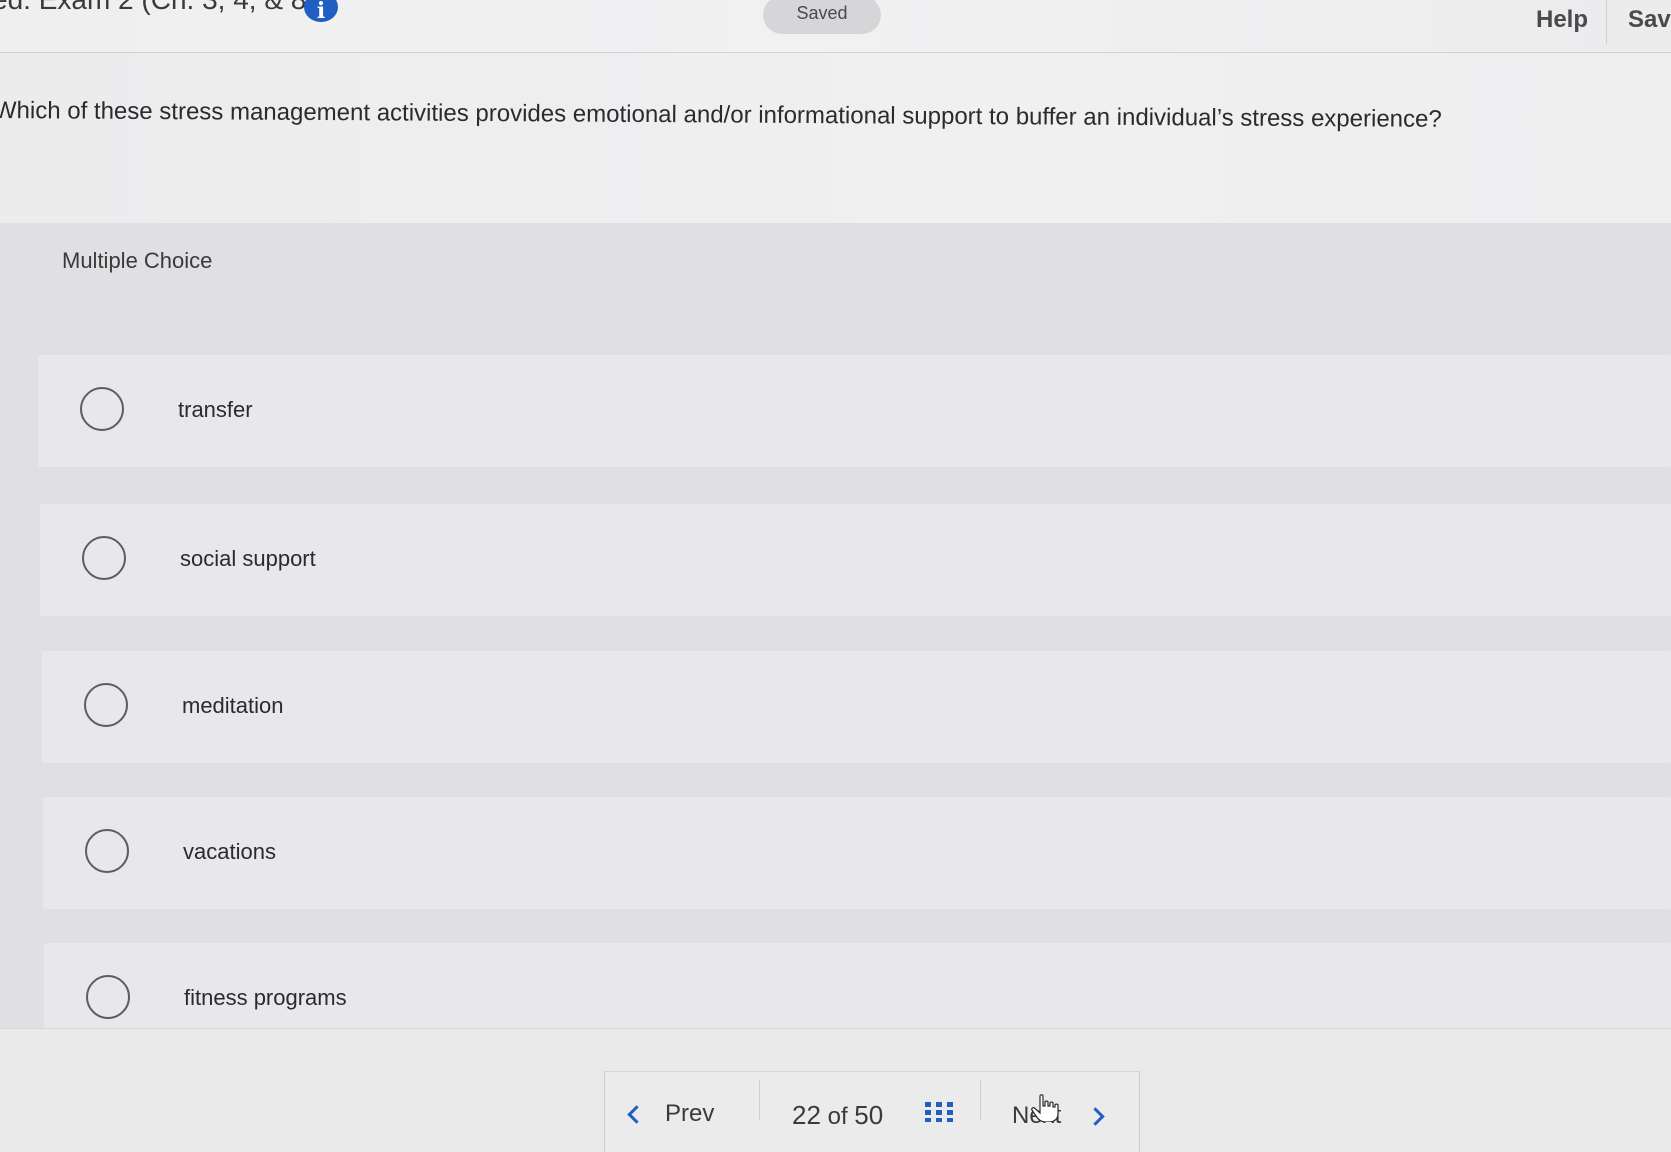  Describe the element at coordinates (1045, 1108) in the screenshot. I see `hand-cursor-icon` at that location.